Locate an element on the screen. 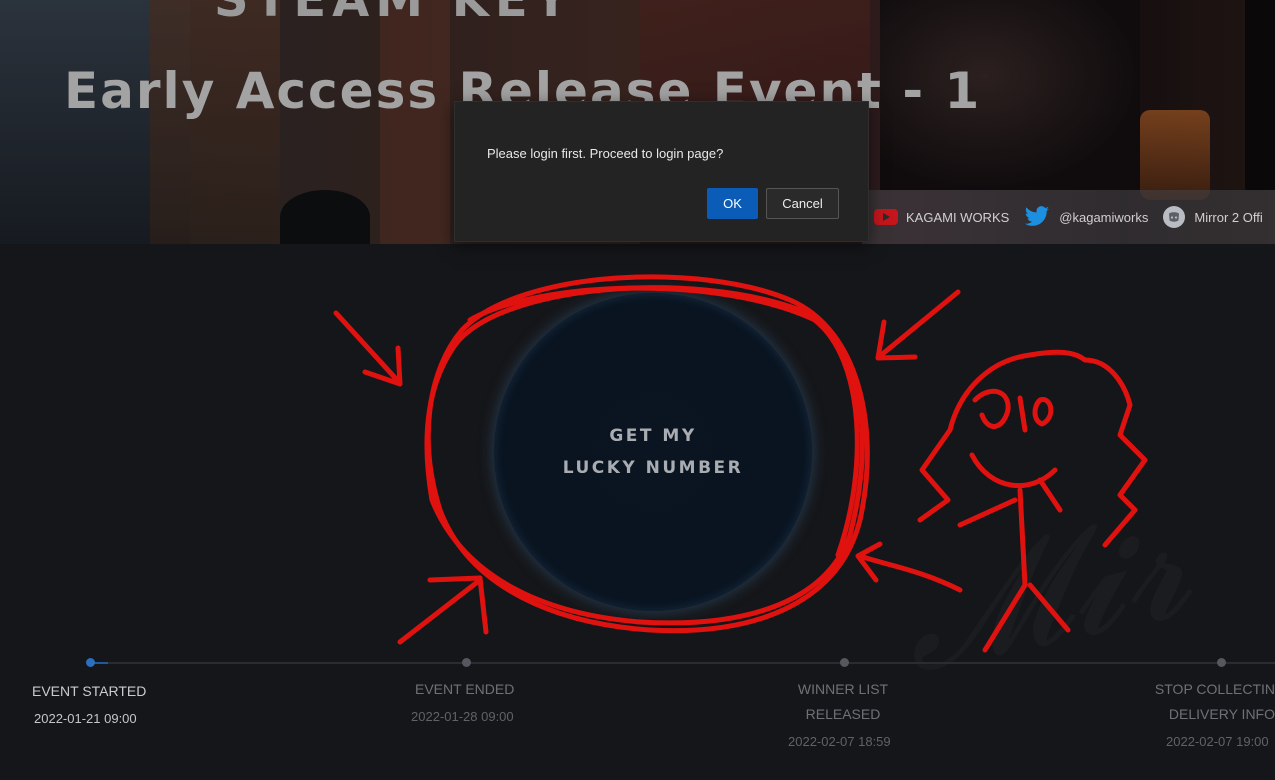 The width and height of the screenshot is (1275, 780). lucky-button-line1: GET MY is located at coordinates (653, 436).